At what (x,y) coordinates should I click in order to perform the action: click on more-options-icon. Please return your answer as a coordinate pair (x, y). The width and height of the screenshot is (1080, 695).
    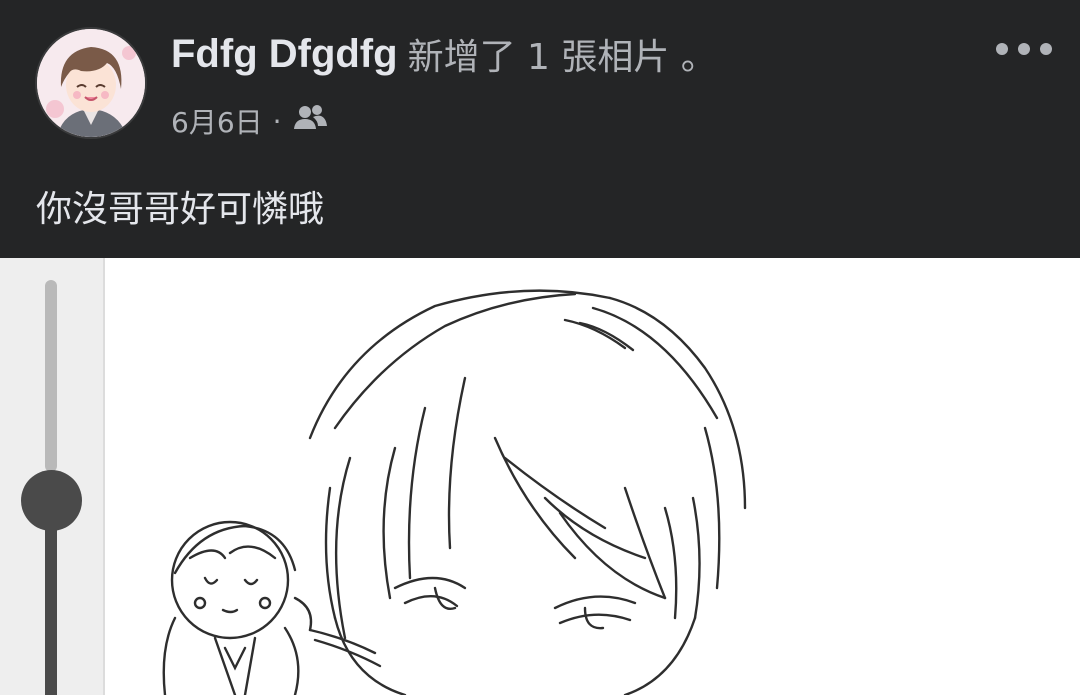
    Looking at the image, I should click on (1024, 49).